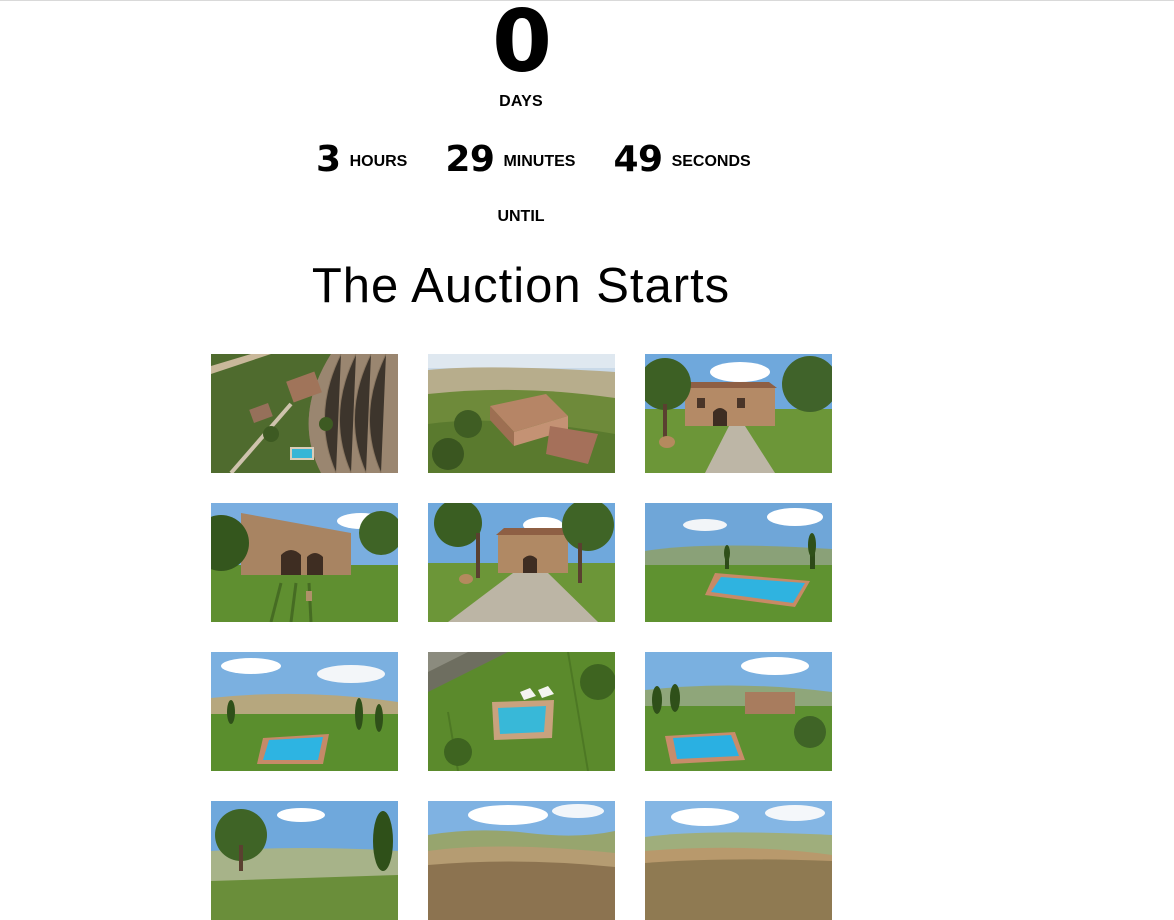 The image size is (1174, 920). I want to click on photo-aerial-villa-hills, so click(521, 413).